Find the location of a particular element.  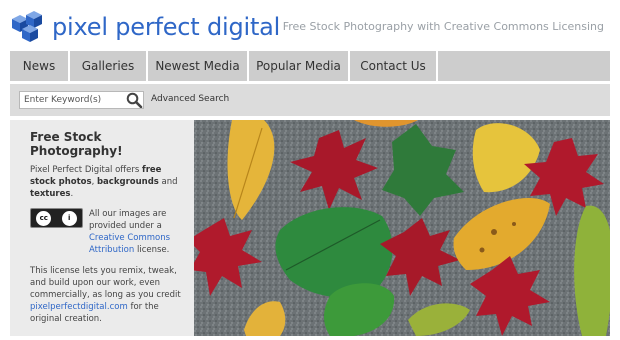

logo: pixel perfect digital is located at coordinates (145, 27).